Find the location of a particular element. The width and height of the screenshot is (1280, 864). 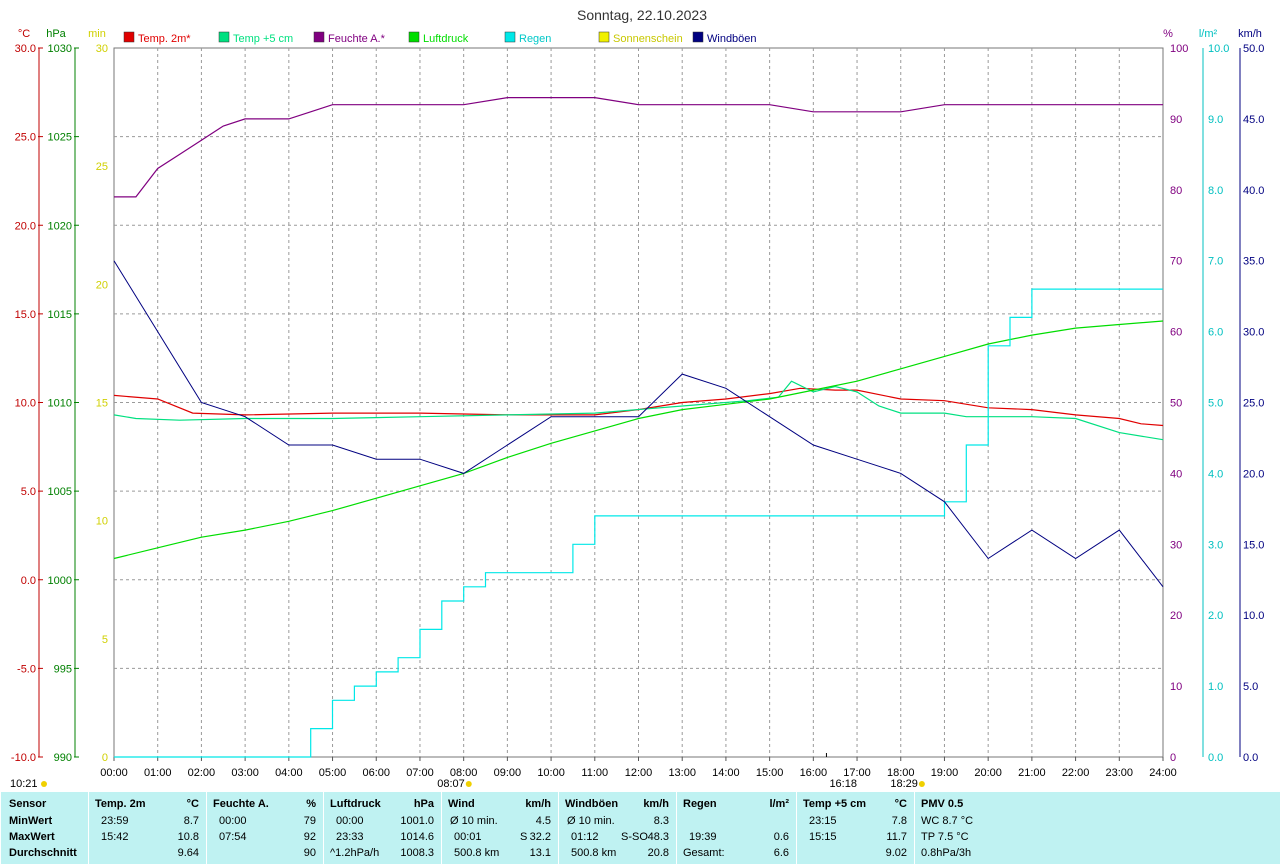

stats-rain-max-time: 19:39 is located at coordinates (703, 837).